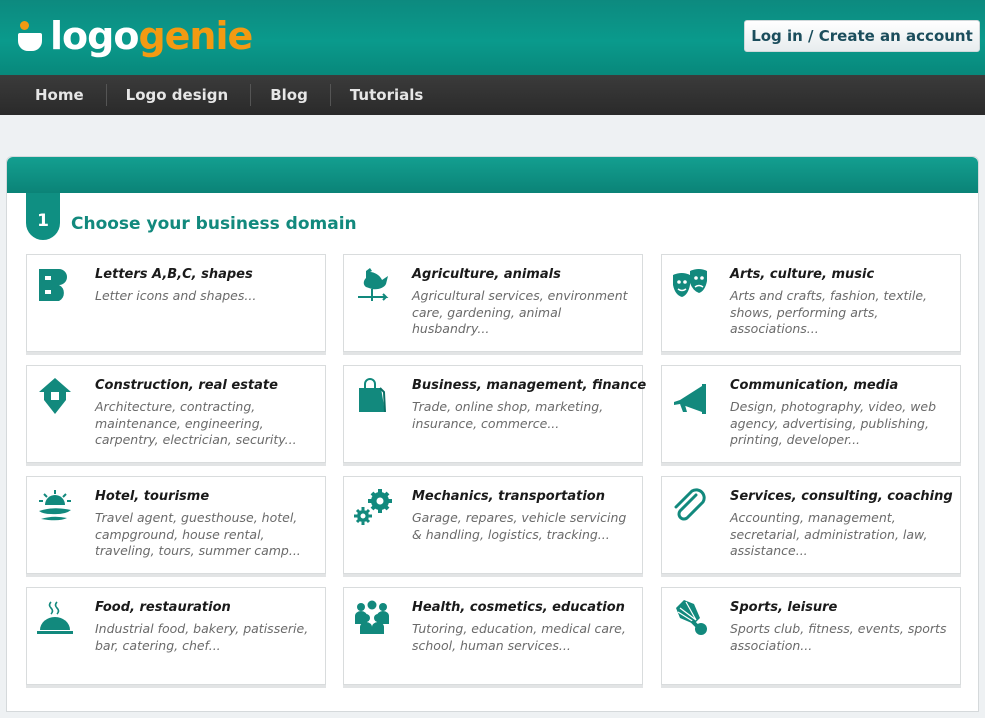  I want to click on nav-item-blog: Blog, so click(291, 95).